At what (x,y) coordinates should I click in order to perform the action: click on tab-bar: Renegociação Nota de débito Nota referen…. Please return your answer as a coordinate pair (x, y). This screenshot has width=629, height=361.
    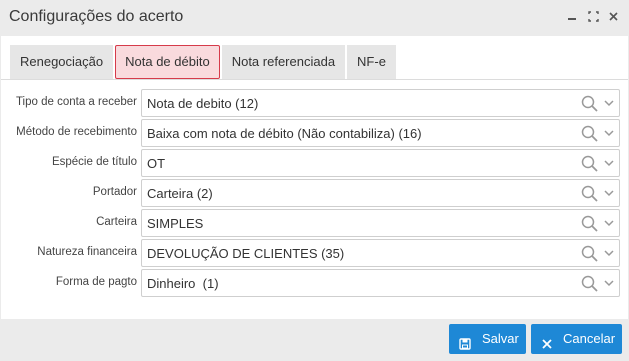
    Looking at the image, I should click on (204, 62).